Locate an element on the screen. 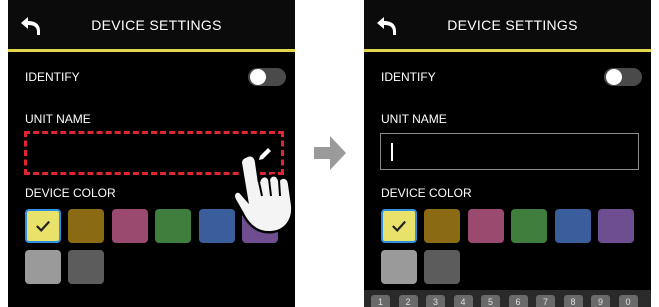 The image size is (659, 307). keyboard-key: 4 is located at coordinates (463, 301).